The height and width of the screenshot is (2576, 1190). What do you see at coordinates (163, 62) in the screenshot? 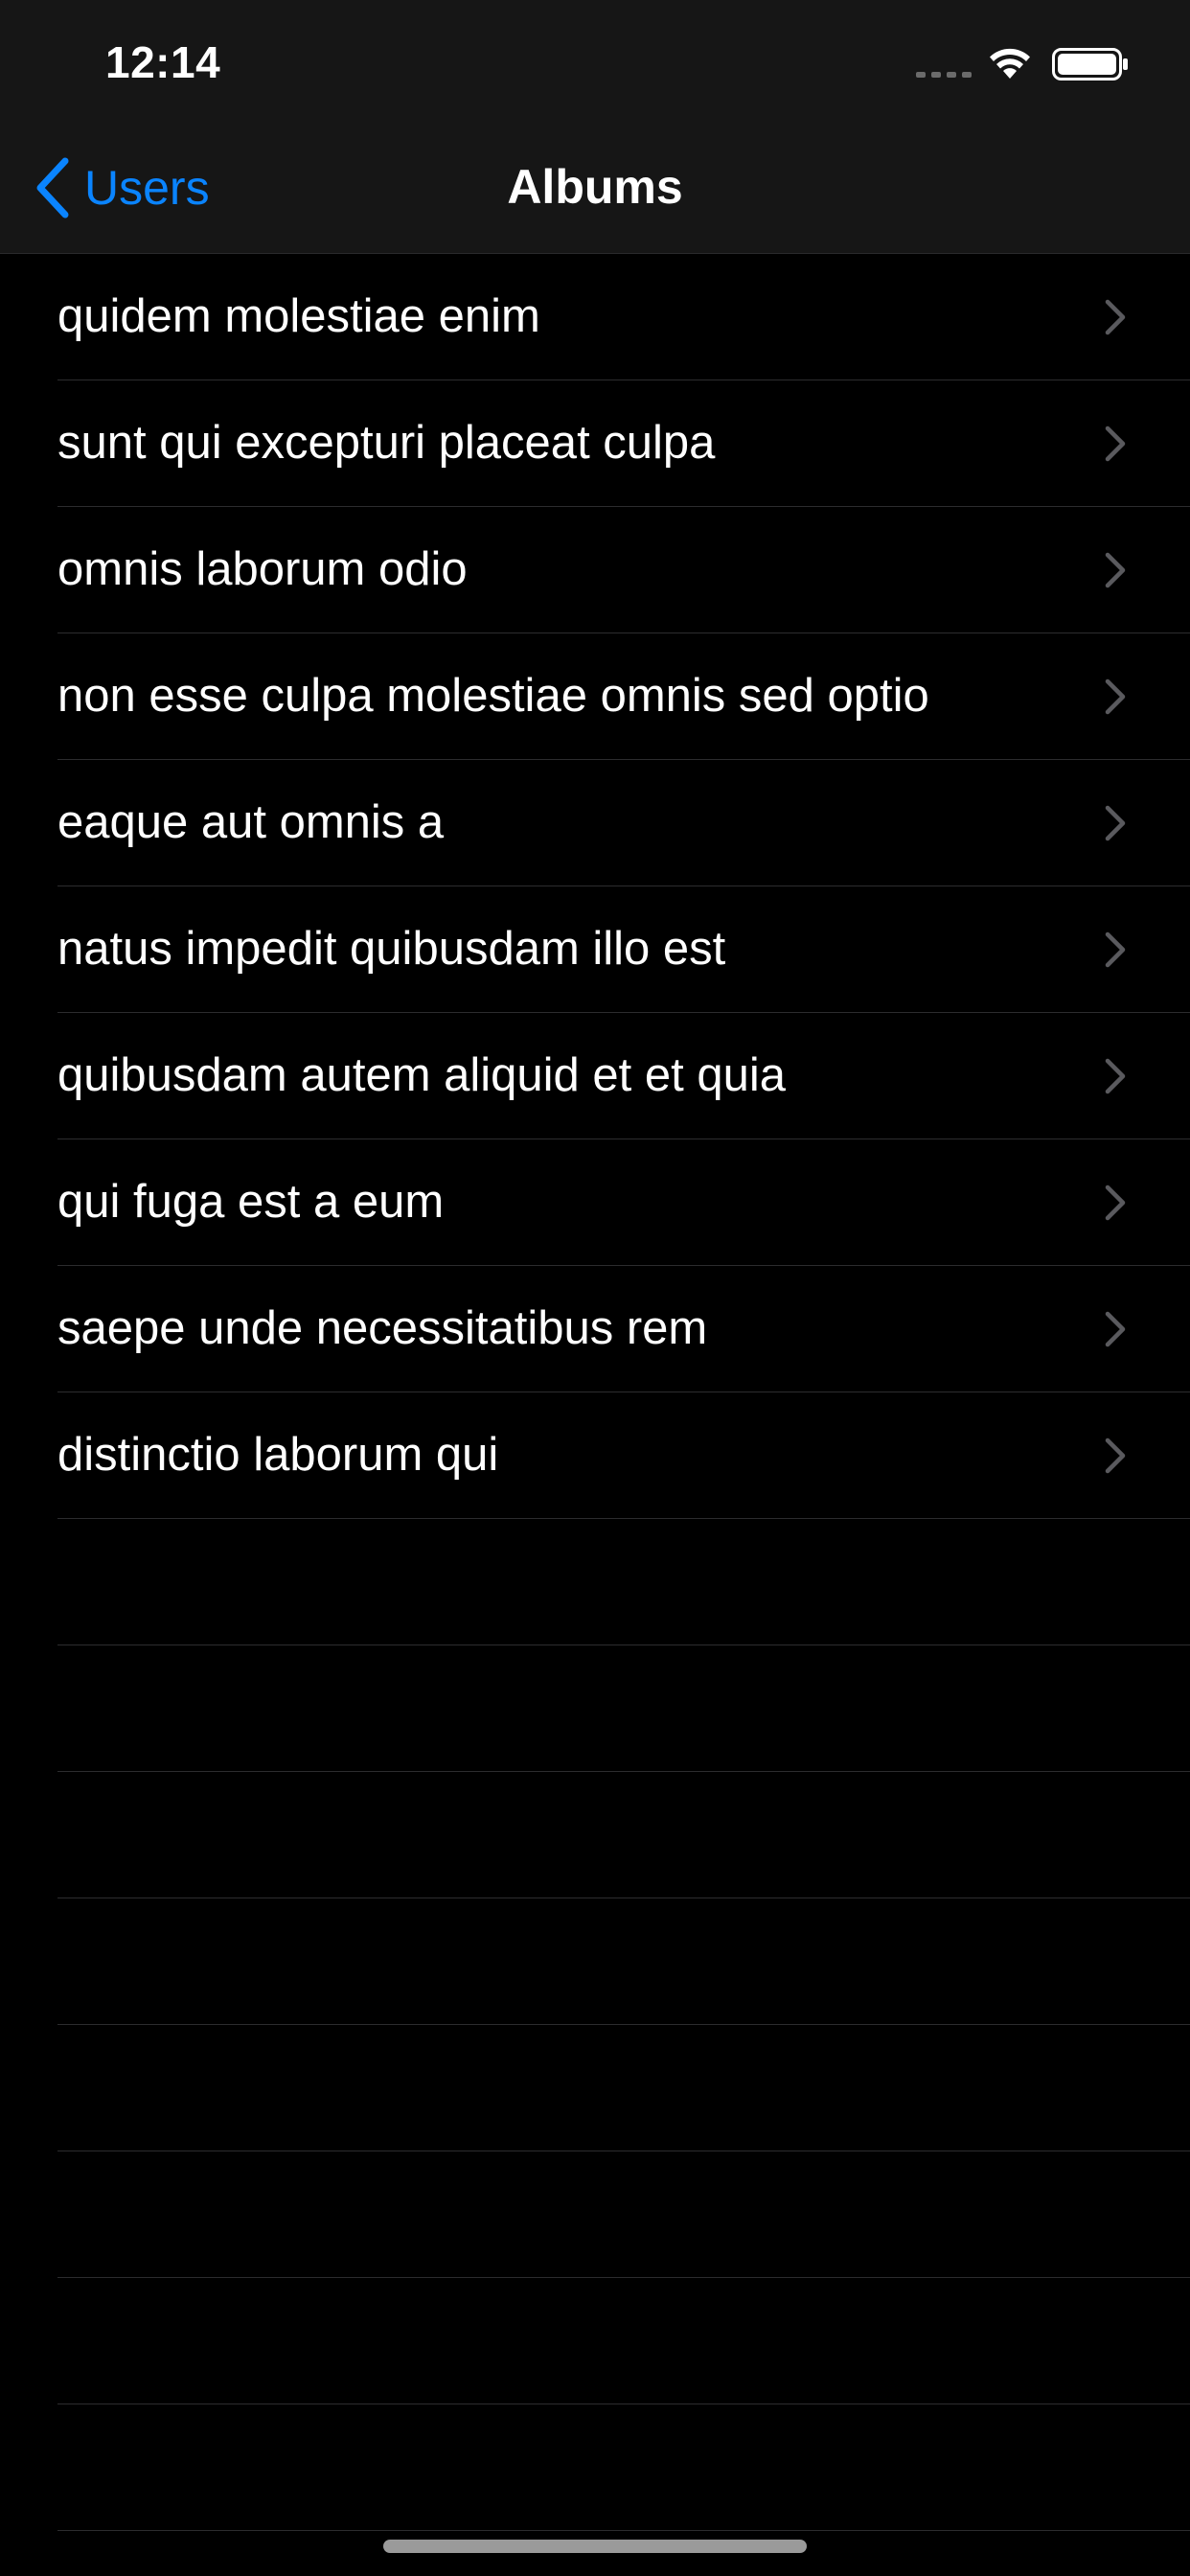
I see `status-time: 12:14` at bounding box center [163, 62].